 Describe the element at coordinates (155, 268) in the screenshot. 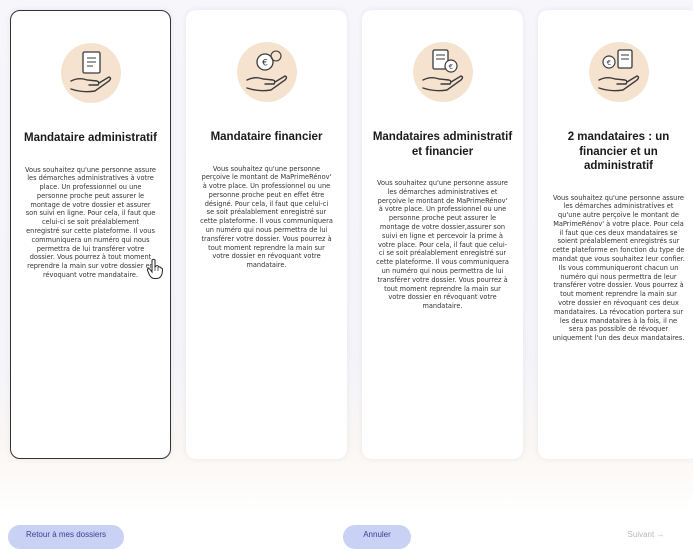

I see `hand-pointer-icon` at that location.